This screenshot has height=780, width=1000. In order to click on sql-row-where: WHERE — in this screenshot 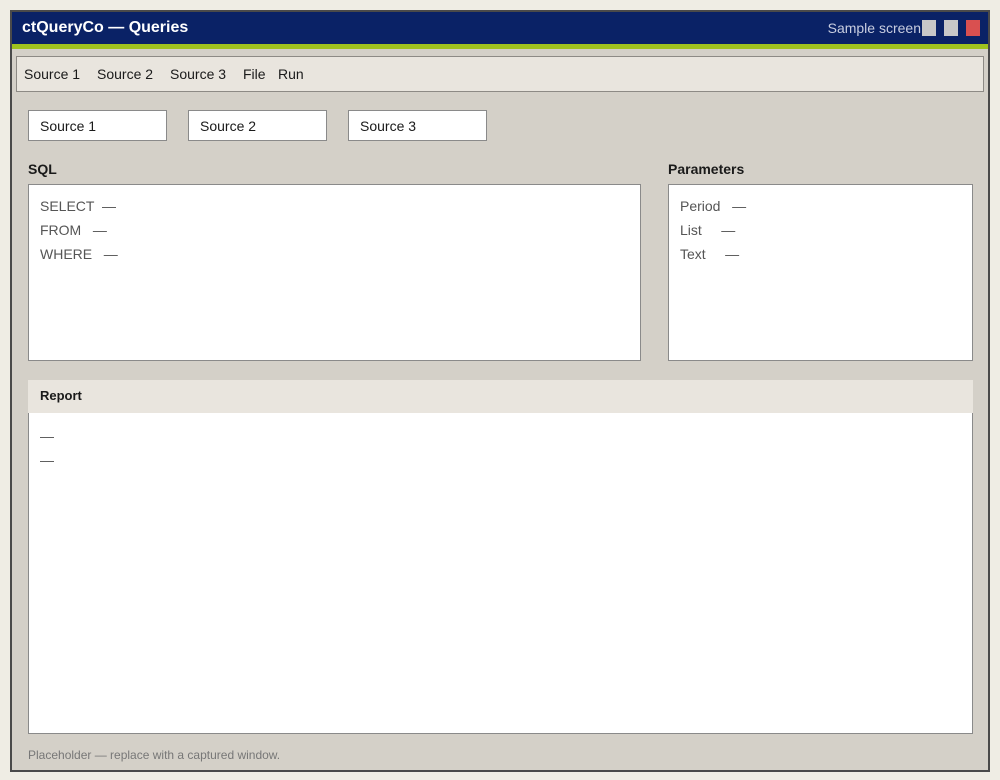, I will do `click(79, 254)`.